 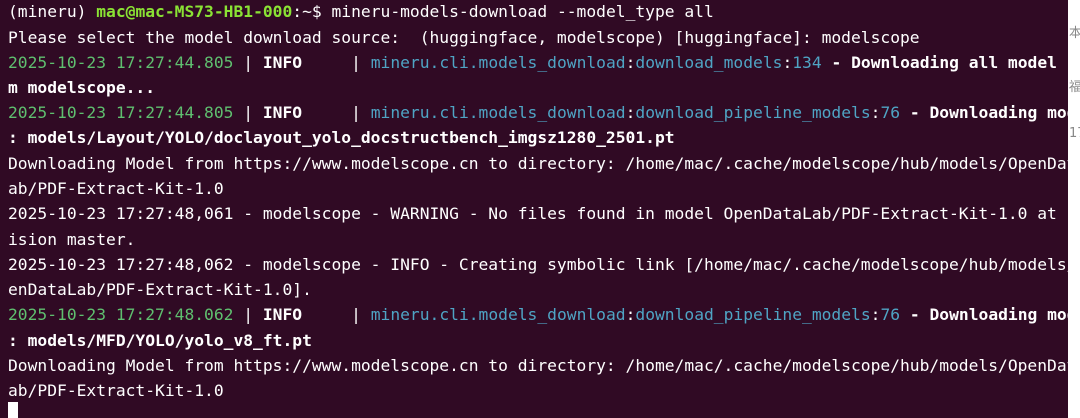 I want to click on log-timestamp: 2025-10-23 17:27:48.062, so click(x=121, y=314).